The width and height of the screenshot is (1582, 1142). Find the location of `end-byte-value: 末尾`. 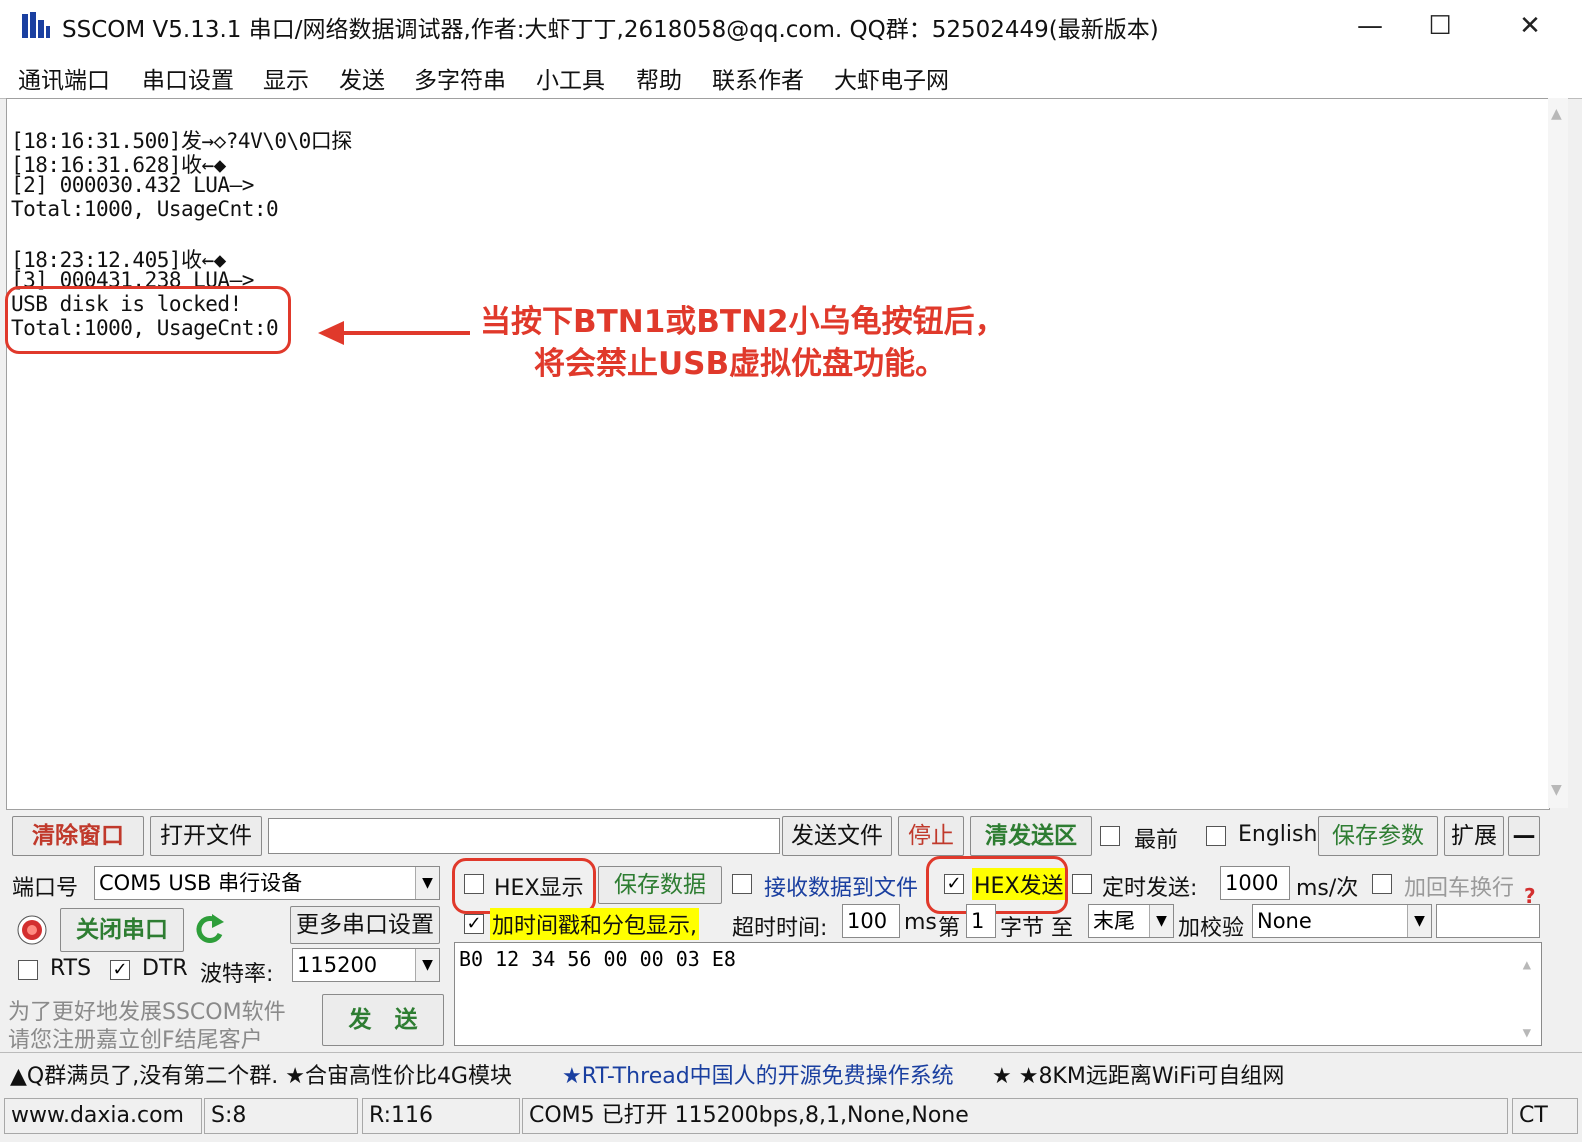

end-byte-value: 末尾 is located at coordinates (1114, 921).